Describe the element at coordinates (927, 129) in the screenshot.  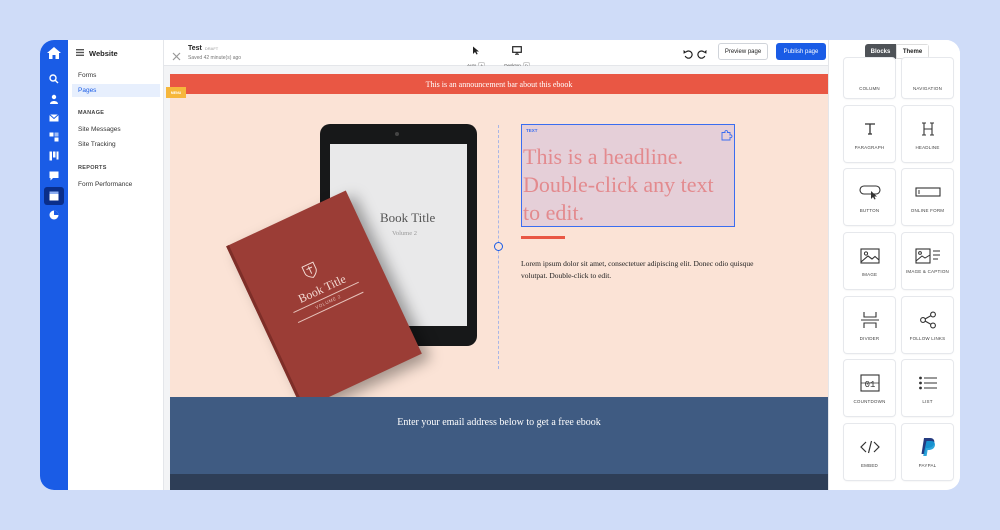
I see `headline-icon` at that location.